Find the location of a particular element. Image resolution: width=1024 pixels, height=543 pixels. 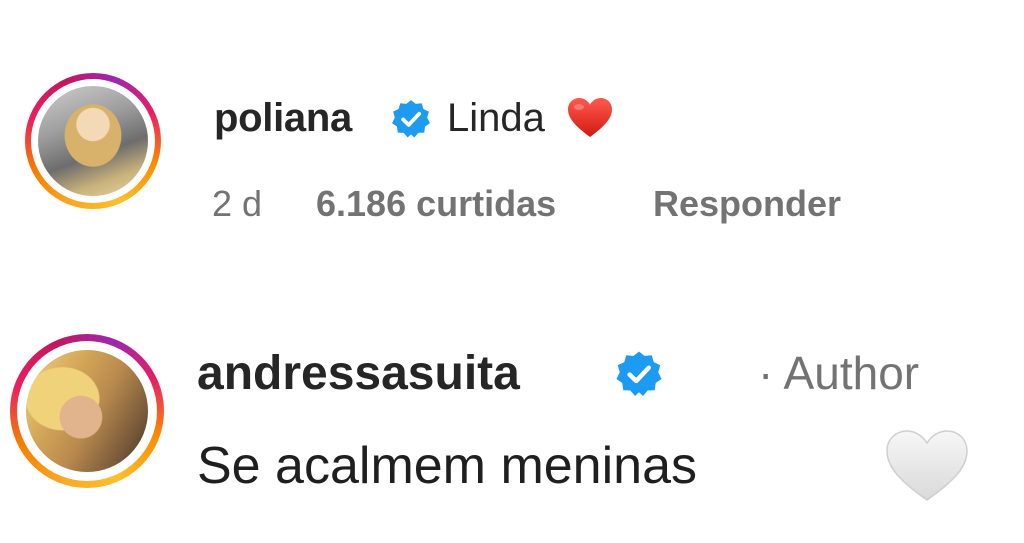

comment-likes-count: 6.186 curtidas is located at coordinates (436, 204).